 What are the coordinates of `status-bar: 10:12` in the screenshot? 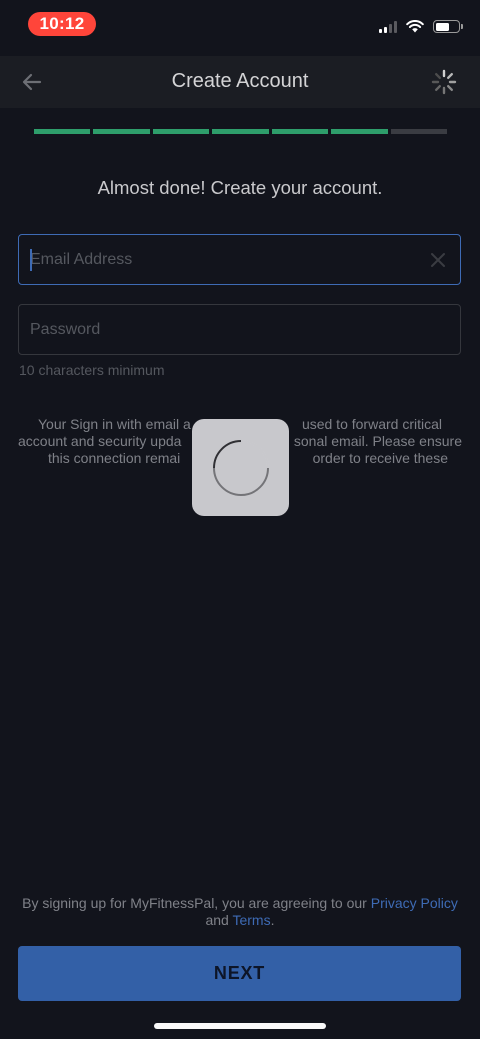 It's located at (240, 25).